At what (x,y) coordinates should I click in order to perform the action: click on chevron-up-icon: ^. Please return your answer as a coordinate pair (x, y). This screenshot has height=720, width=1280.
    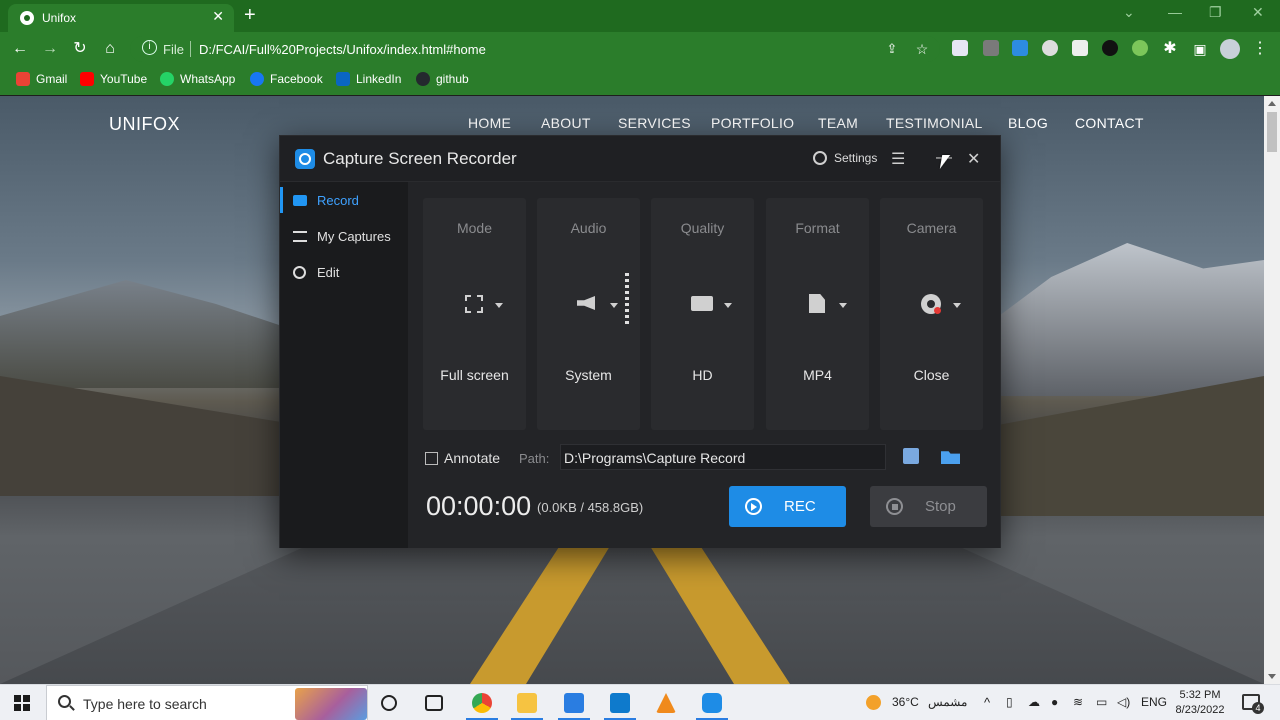
    Looking at the image, I should click on (987, 702).